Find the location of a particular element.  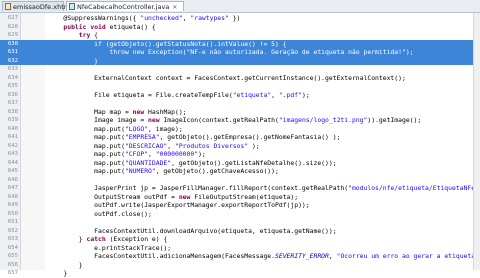

code-token: "etiqueta" is located at coordinates (252, 94).